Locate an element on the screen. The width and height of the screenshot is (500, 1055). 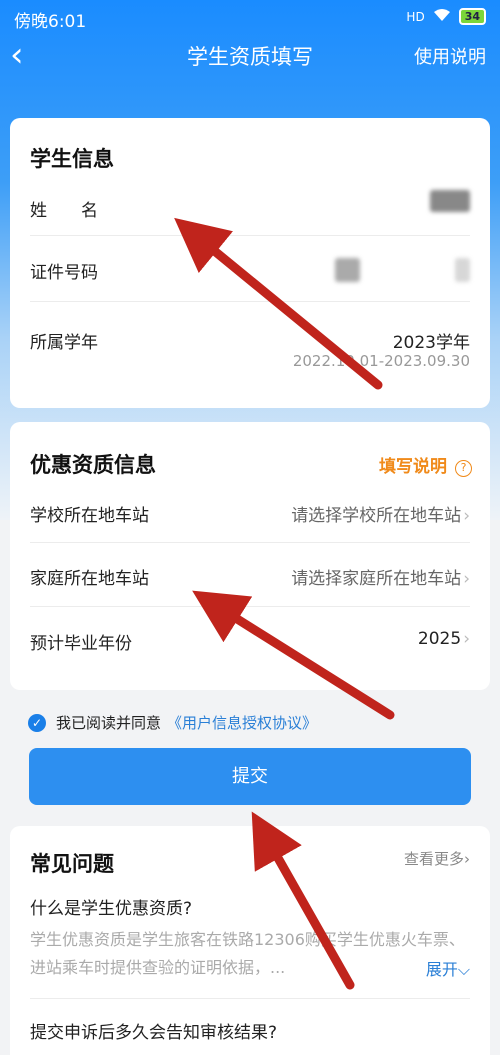
school-station-select: 请选择学校所在地车站 › is located at coordinates (380, 513).